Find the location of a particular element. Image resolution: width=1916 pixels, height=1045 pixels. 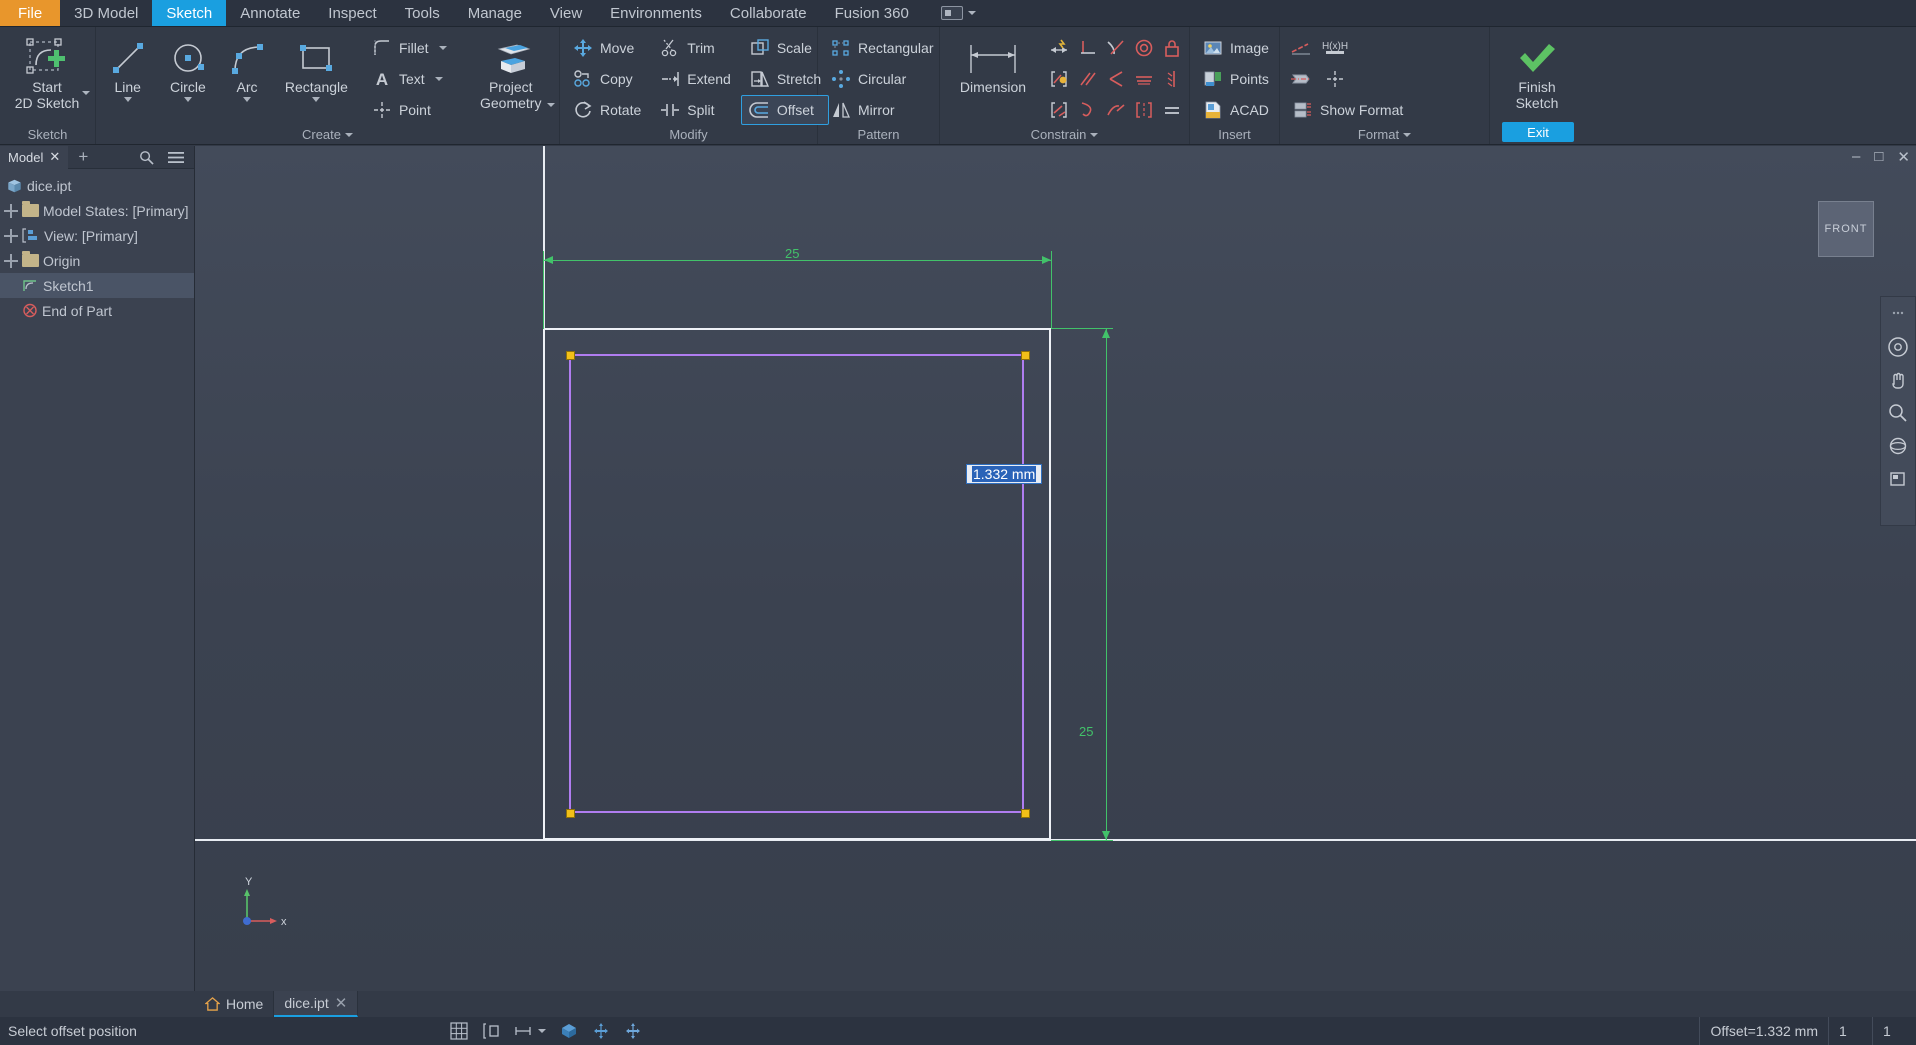

move-icon-status is located at coordinates (633, 1031).